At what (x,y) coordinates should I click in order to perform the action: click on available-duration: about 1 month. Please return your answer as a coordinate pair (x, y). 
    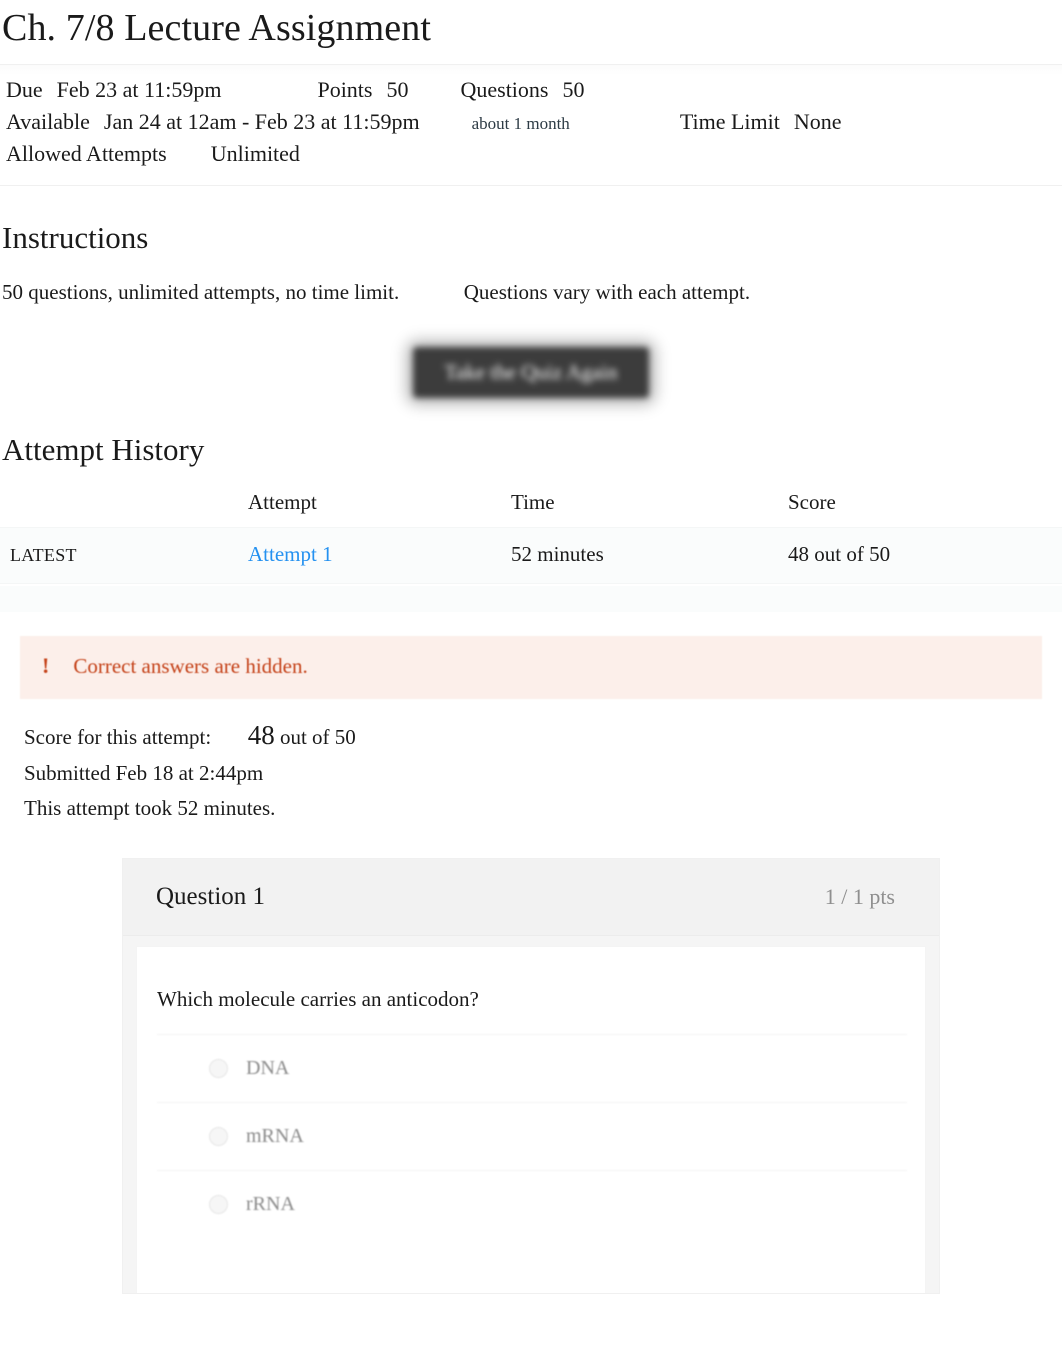
    Looking at the image, I should click on (520, 123).